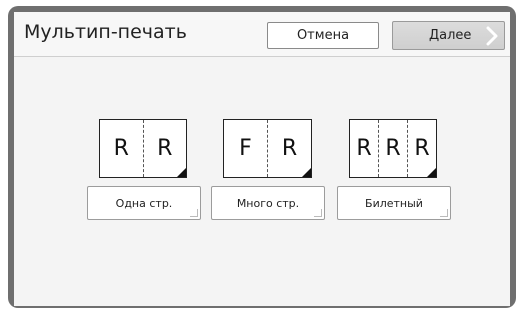 The height and width of the screenshot is (313, 526). What do you see at coordinates (267, 148) in the screenshot?
I see `multi-page-thumbnail: F R` at bounding box center [267, 148].